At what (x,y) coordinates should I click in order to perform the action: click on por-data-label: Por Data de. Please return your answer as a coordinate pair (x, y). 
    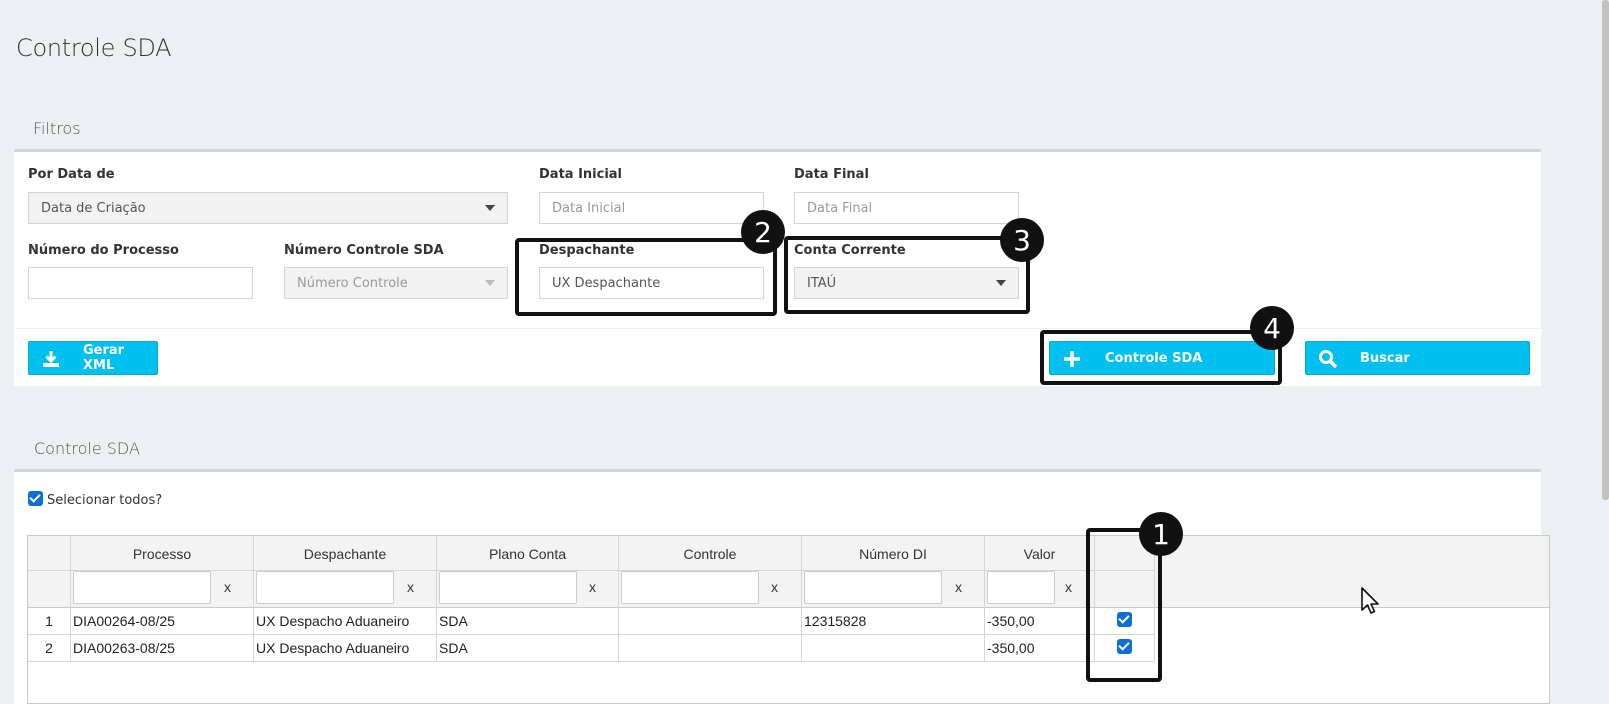
    Looking at the image, I should click on (71, 174).